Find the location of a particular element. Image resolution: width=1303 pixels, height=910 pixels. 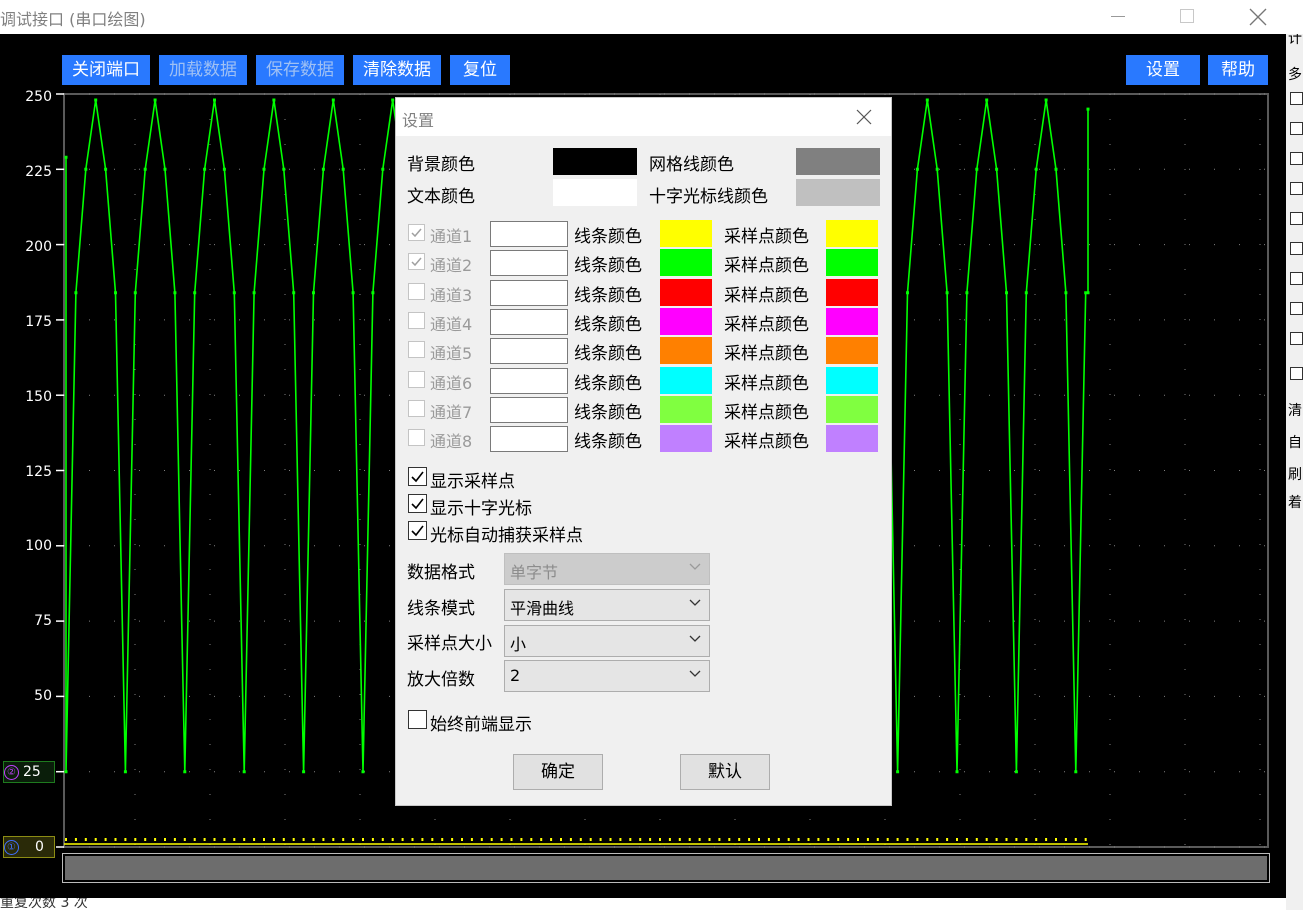

zoom-select: 2 is located at coordinates (607, 676).